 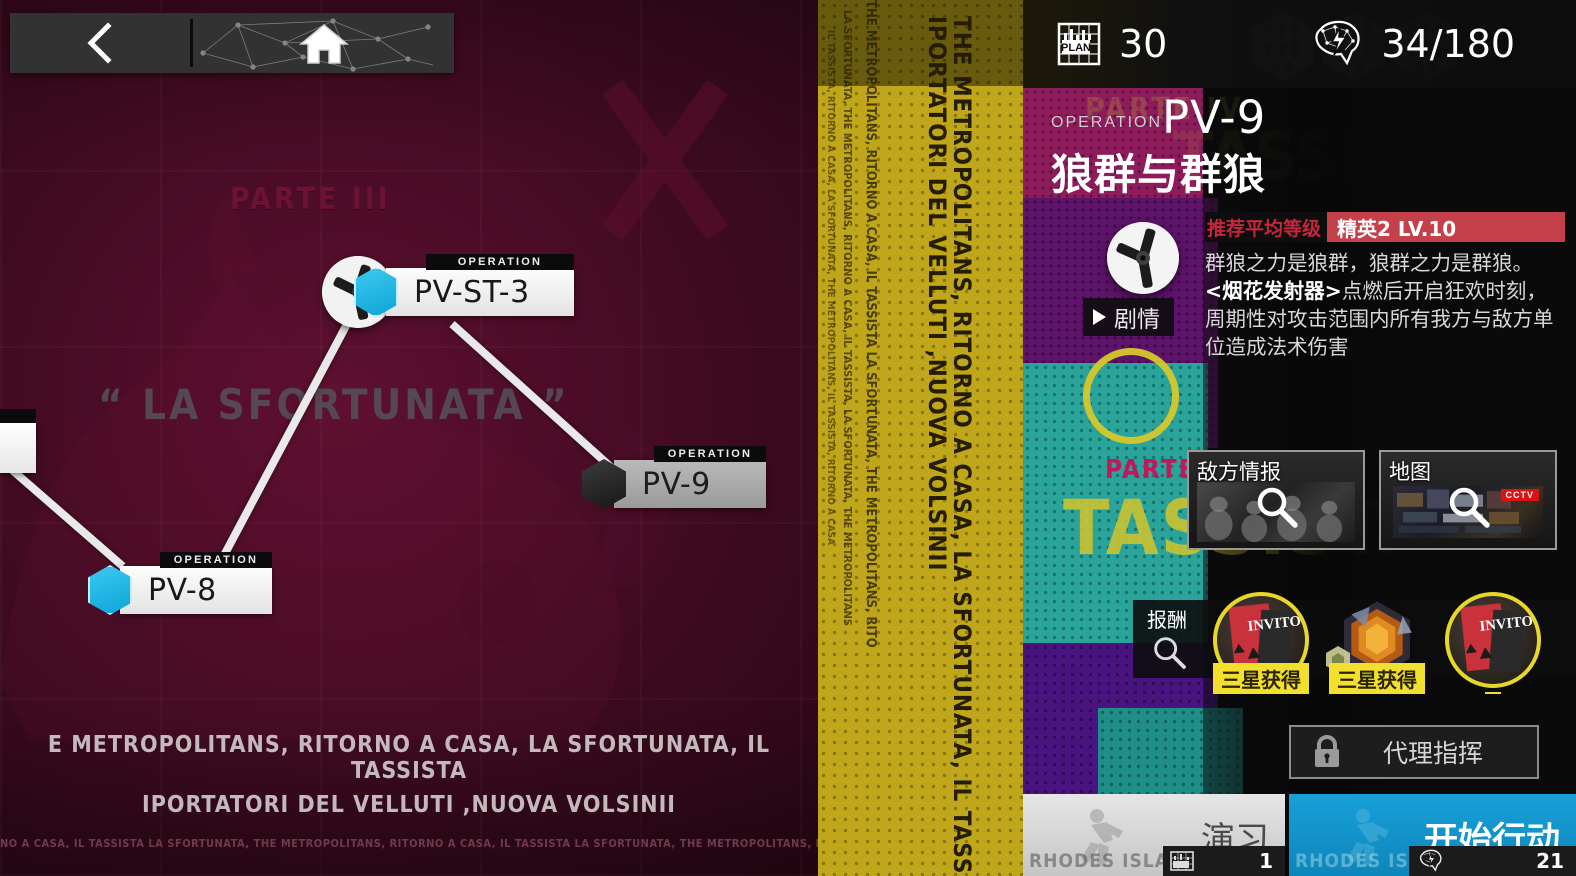 What do you see at coordinates (1224, 861) in the screenshot?
I see `practice-cost: 1` at bounding box center [1224, 861].